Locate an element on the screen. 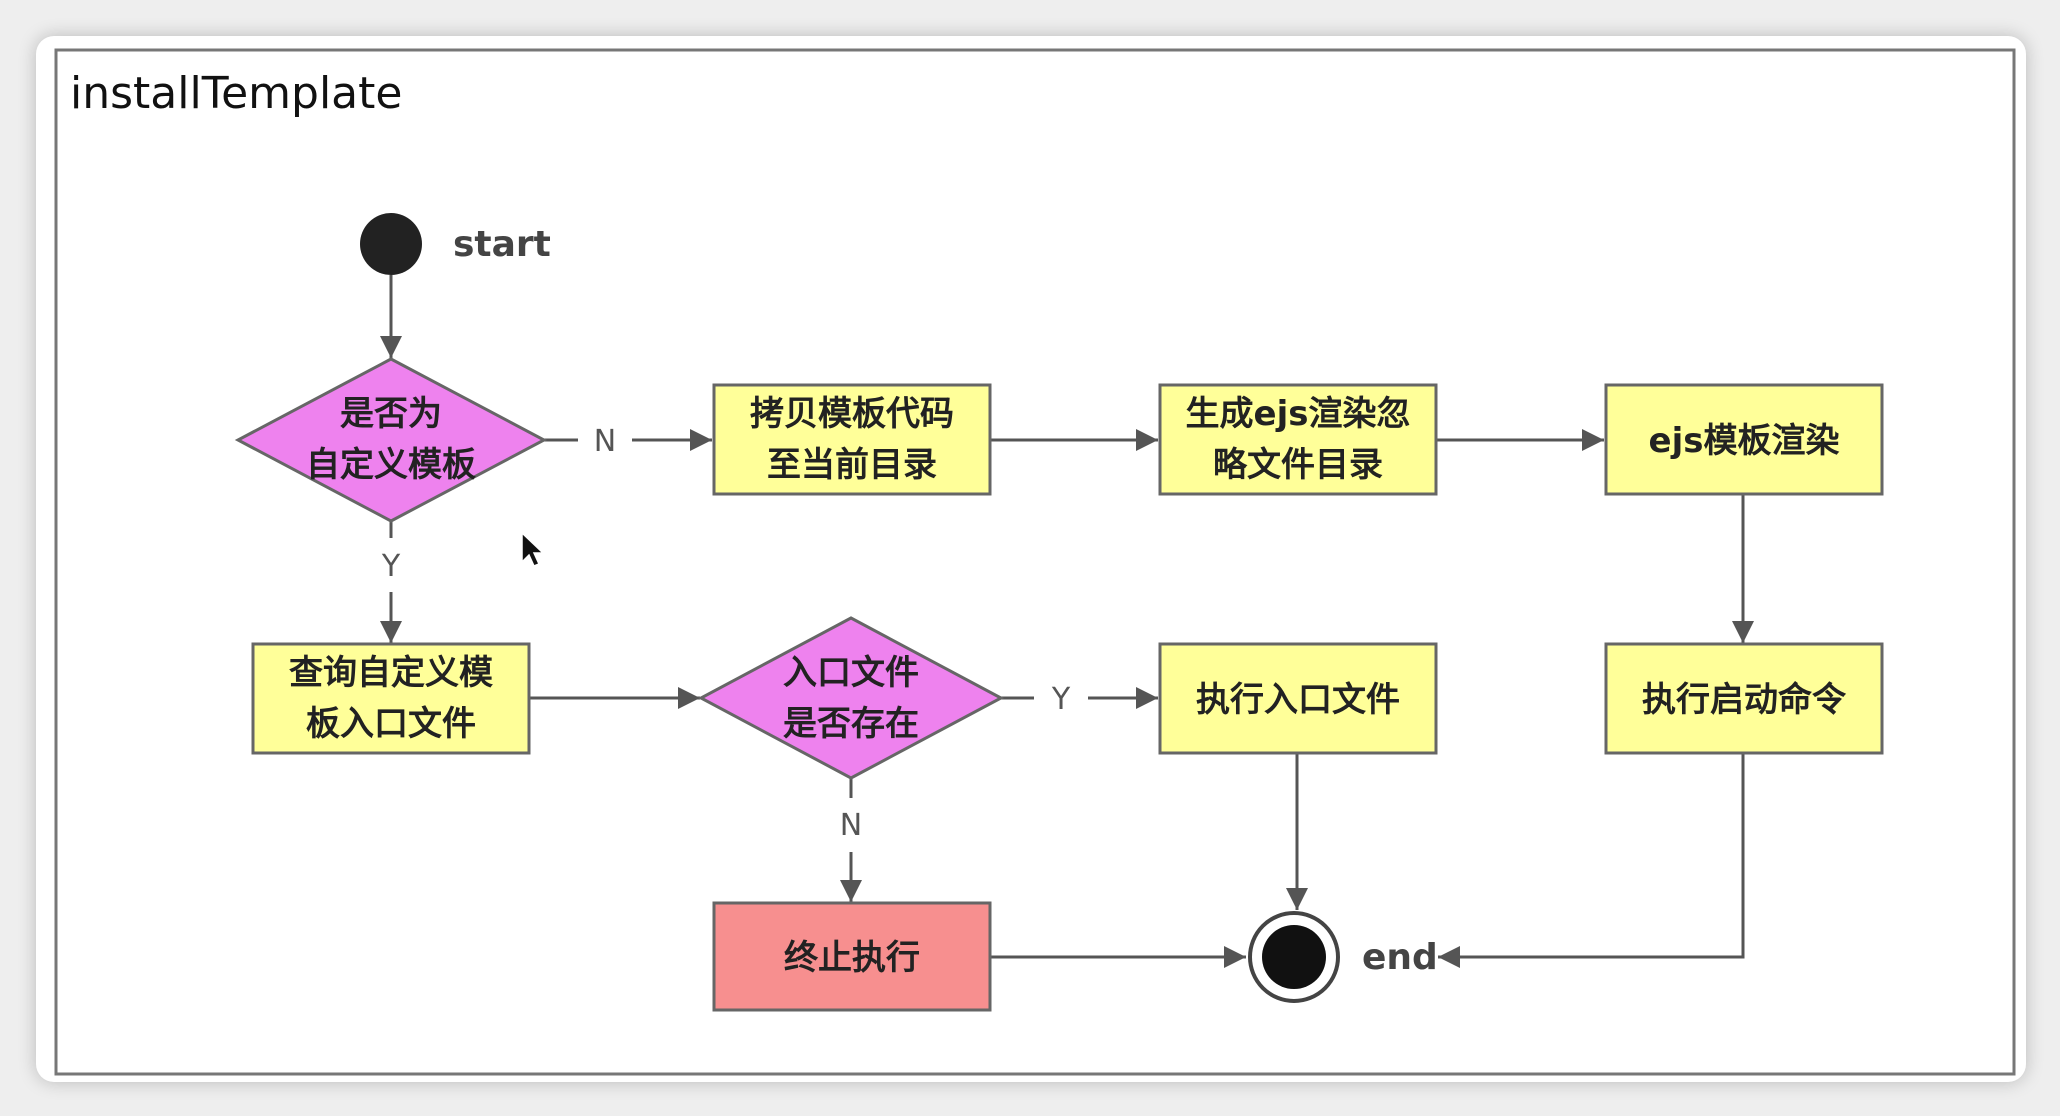  process-exec-entry-line1: 执行入口文件 is located at coordinates (1298, 700).